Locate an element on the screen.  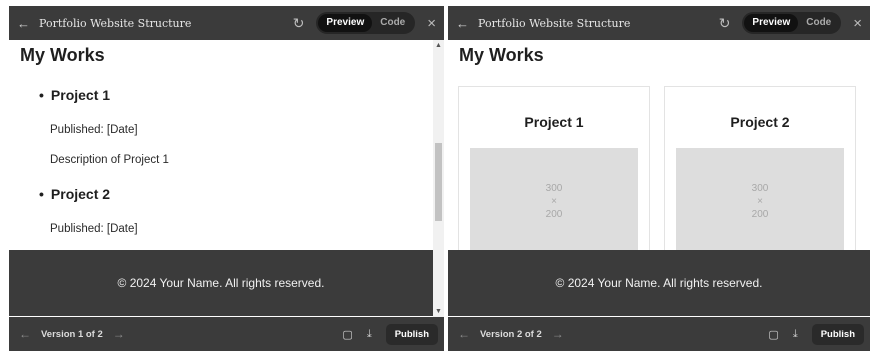
version-label: Version 1 of 2 is located at coordinates (72, 334).